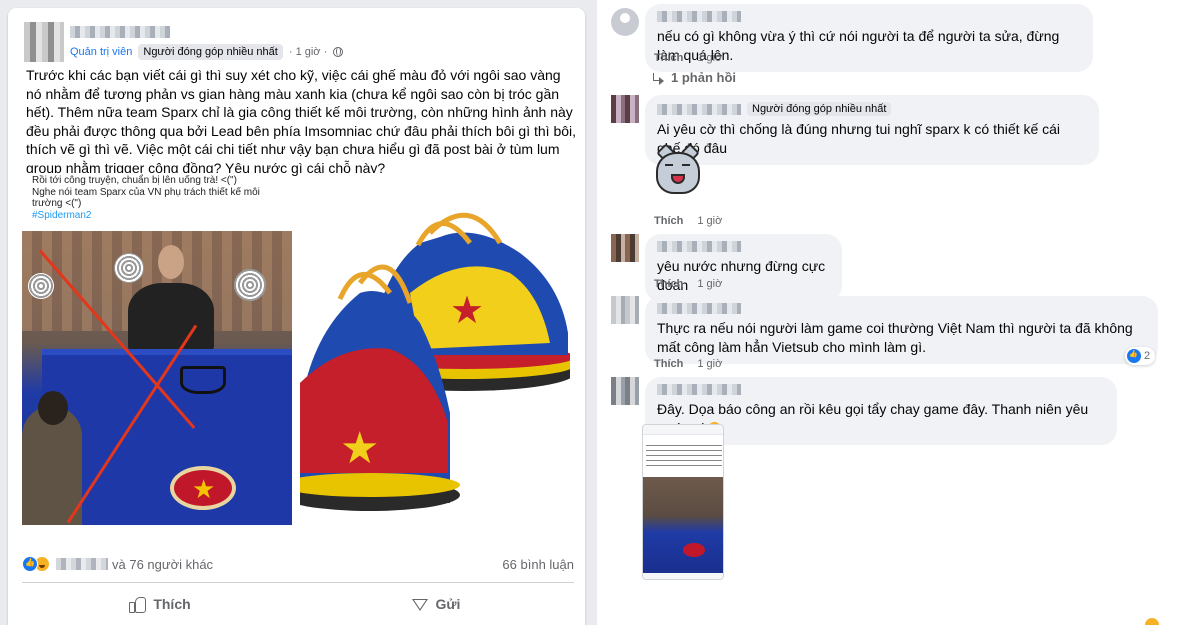  What do you see at coordinates (659, 78) in the screenshot?
I see `reply-arrow-icon` at bounding box center [659, 78].